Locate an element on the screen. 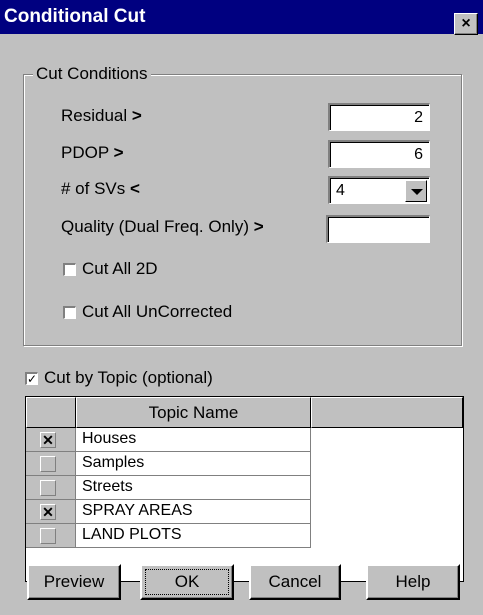 The image size is (483, 615). table-row: Samples is located at coordinates (193, 464).